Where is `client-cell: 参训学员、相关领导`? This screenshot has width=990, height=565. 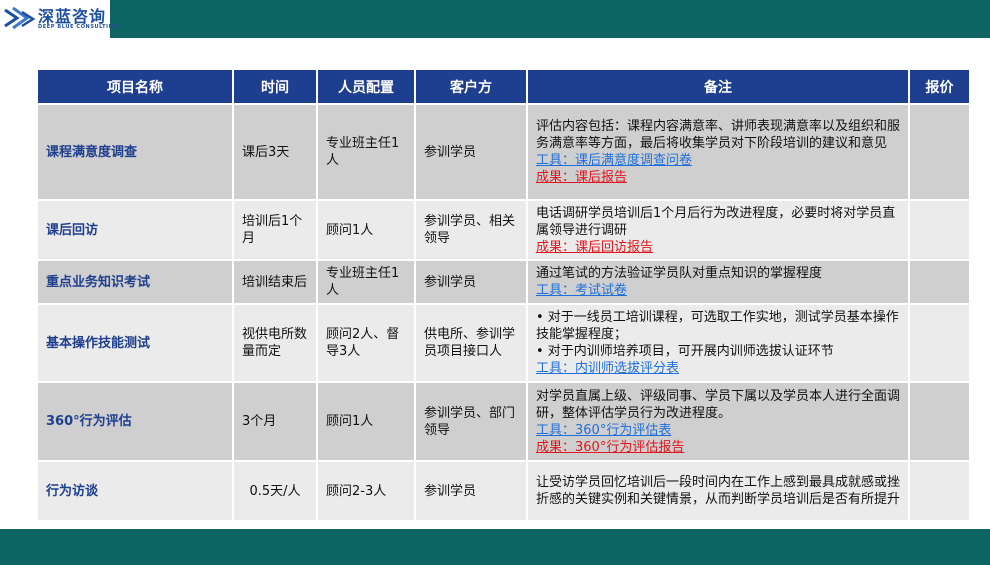 client-cell: 参训学员、相关领导 is located at coordinates (471, 230).